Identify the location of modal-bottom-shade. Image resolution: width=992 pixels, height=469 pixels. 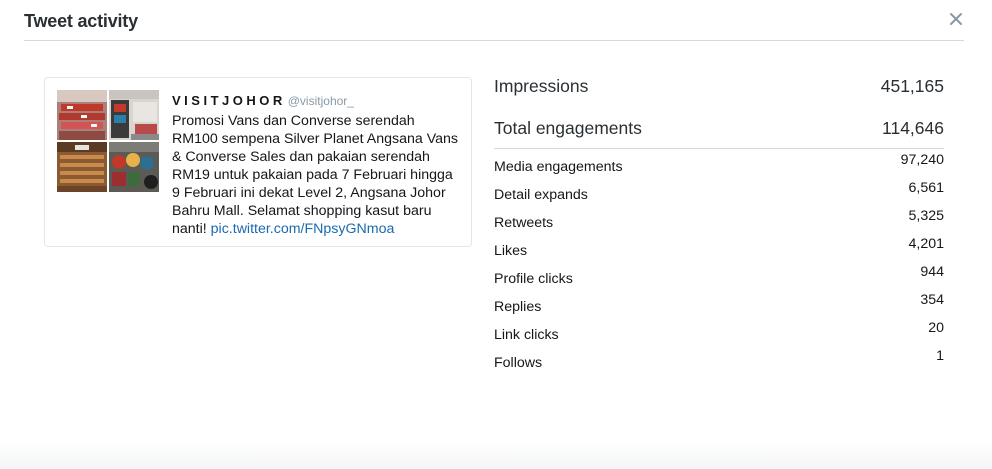
(496, 456).